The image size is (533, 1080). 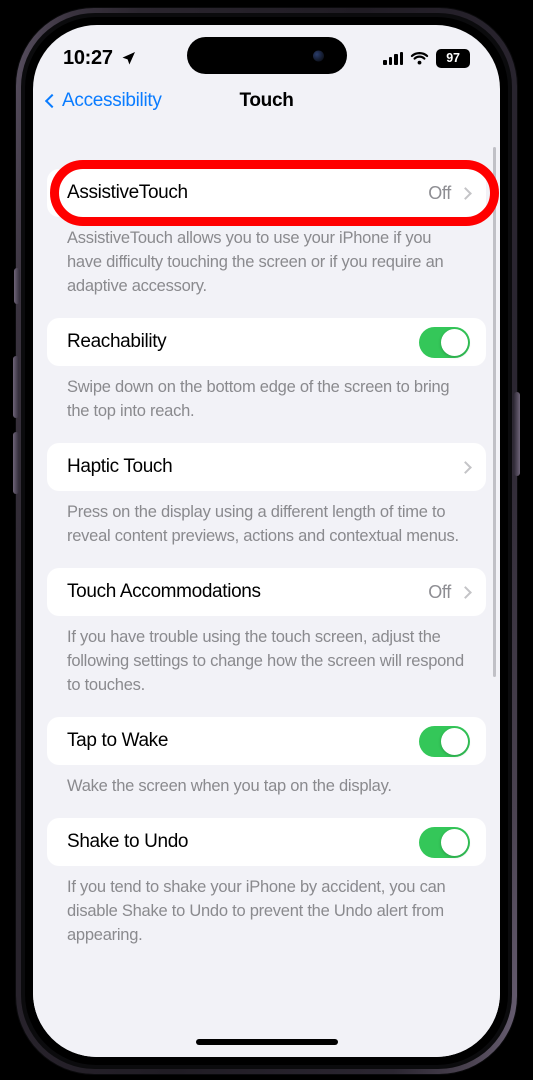 I want to click on chevron-left-icon, so click(x=52, y=101).